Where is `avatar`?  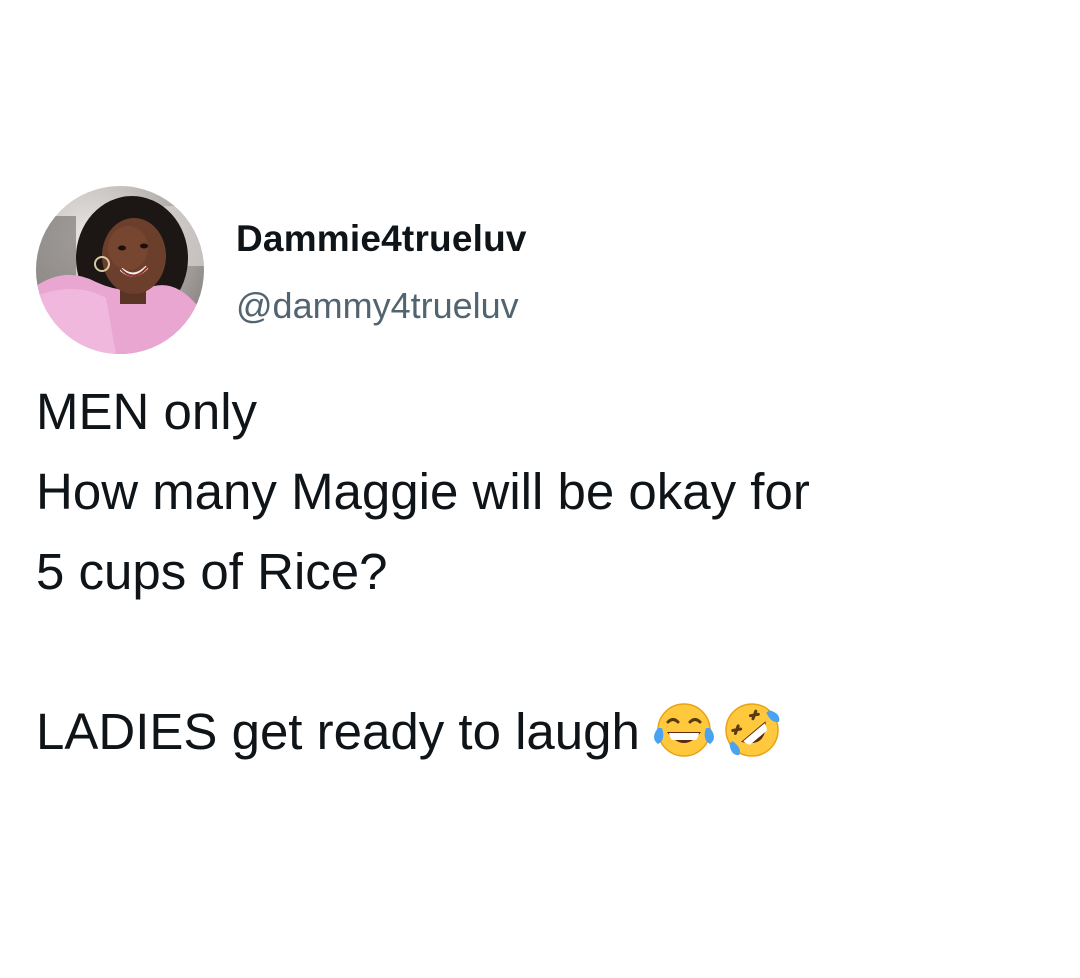
avatar is located at coordinates (120, 270).